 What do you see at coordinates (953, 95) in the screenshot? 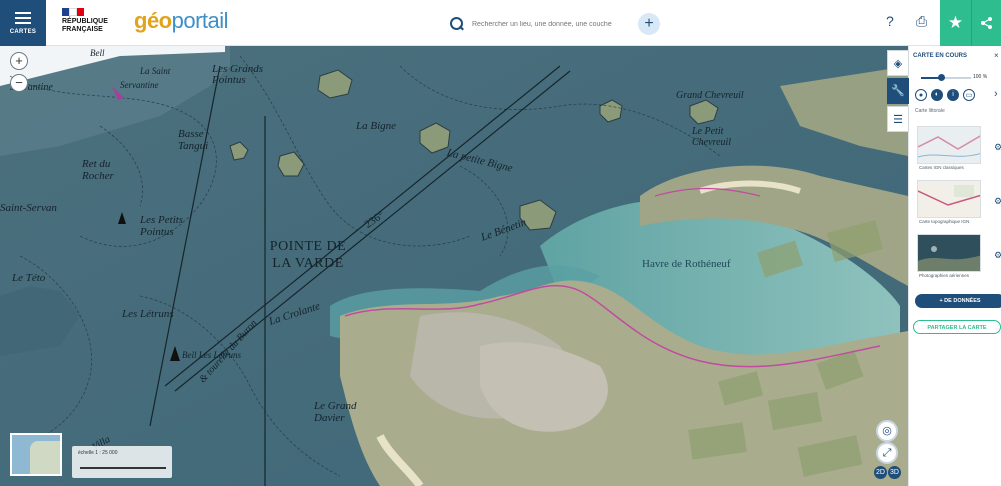
I see `info-icon: i` at bounding box center [953, 95].